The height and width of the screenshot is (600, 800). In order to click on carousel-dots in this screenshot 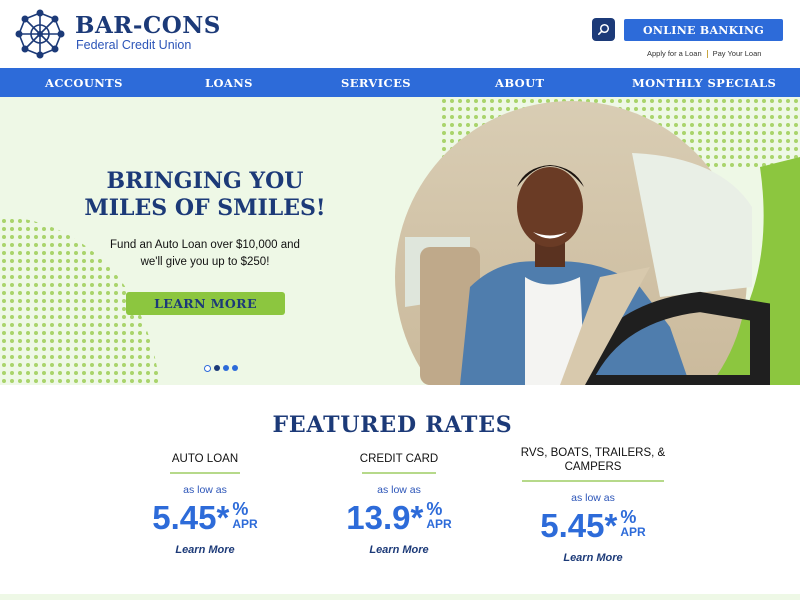, I will do `click(221, 368)`.